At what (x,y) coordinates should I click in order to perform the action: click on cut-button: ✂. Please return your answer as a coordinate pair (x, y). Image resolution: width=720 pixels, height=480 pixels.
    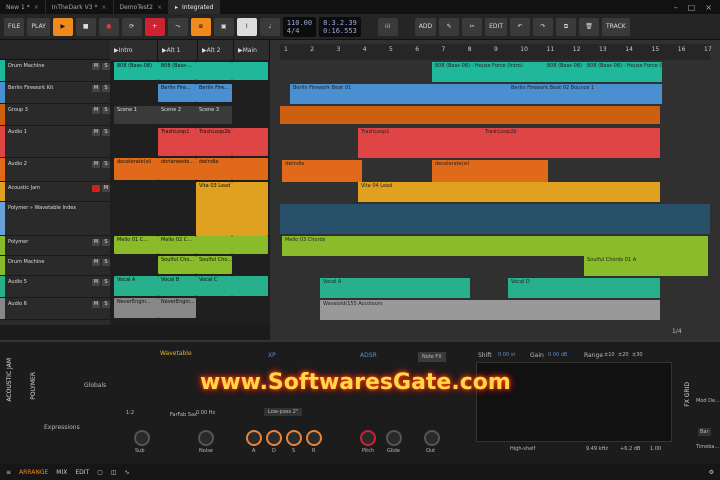
    Looking at the image, I should click on (472, 26).